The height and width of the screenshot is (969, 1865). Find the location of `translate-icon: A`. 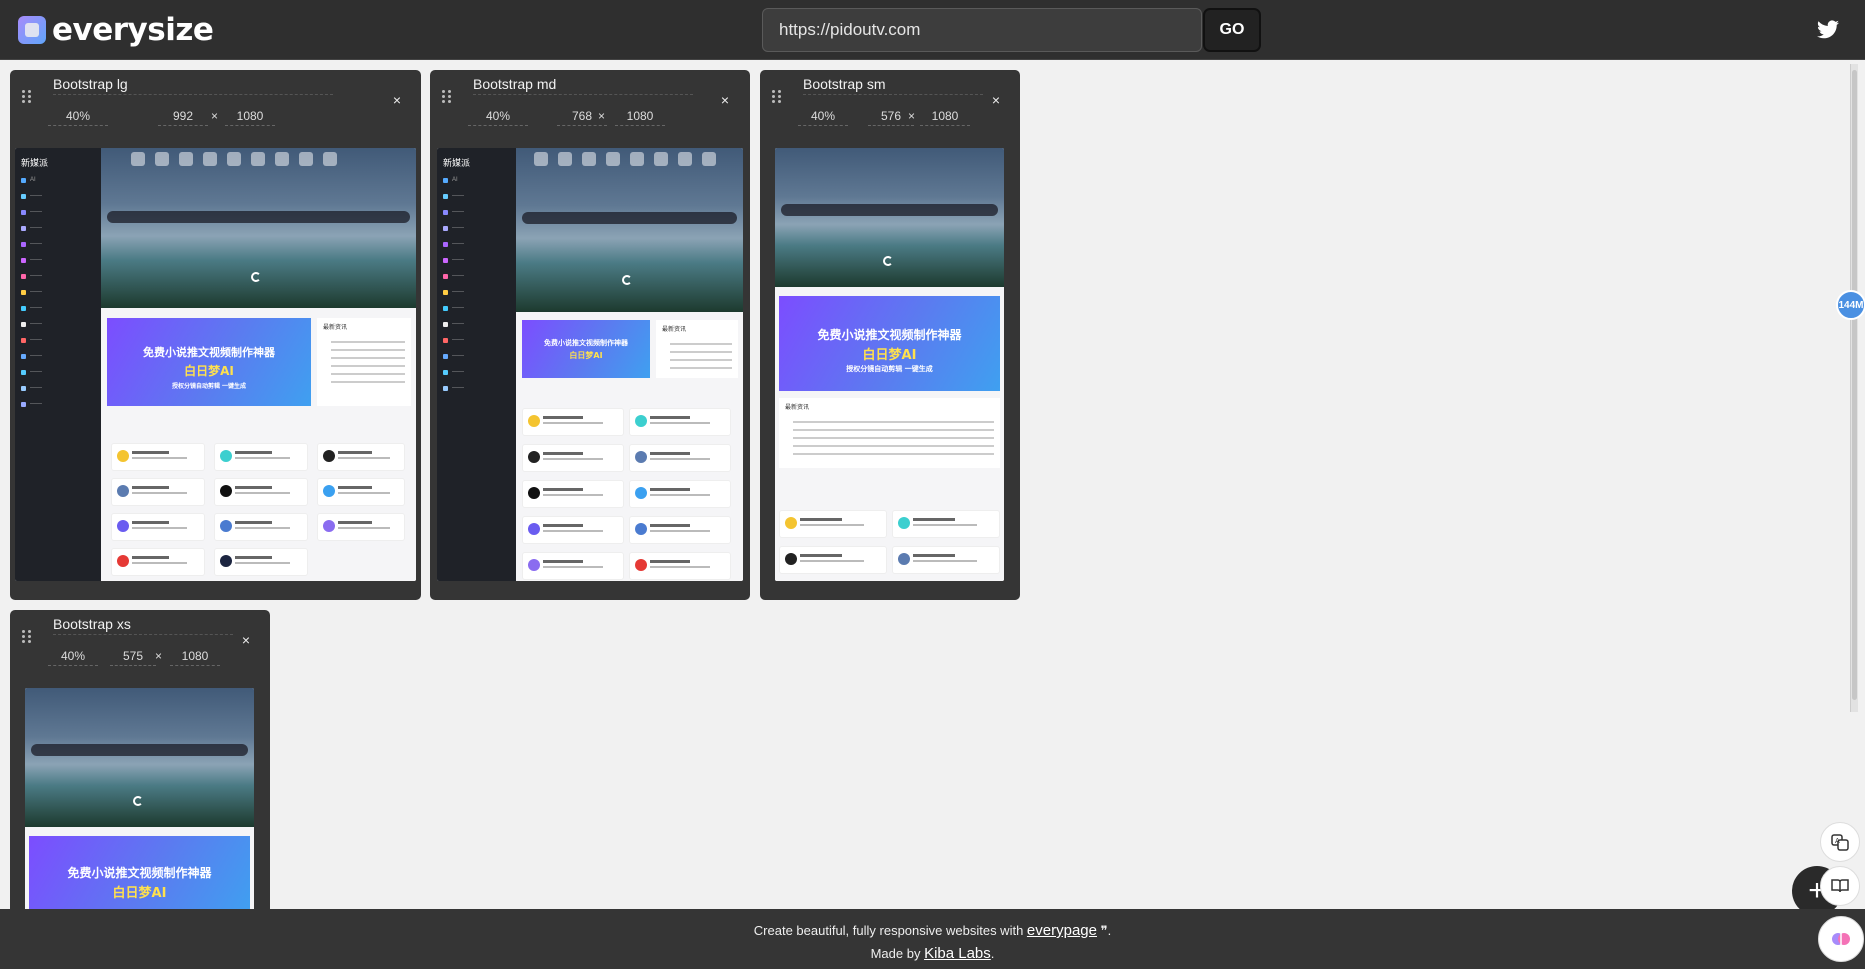

translate-icon: A is located at coordinates (1840, 842).